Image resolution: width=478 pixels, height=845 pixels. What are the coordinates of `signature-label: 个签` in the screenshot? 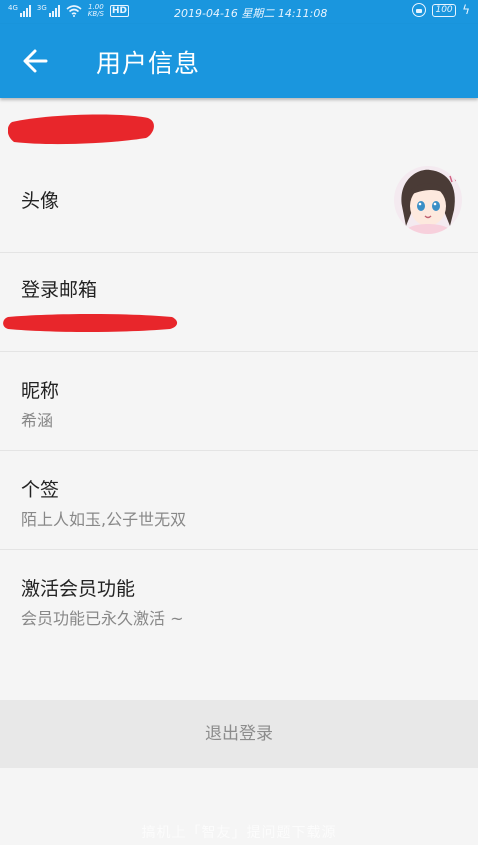 It's located at (40, 490).